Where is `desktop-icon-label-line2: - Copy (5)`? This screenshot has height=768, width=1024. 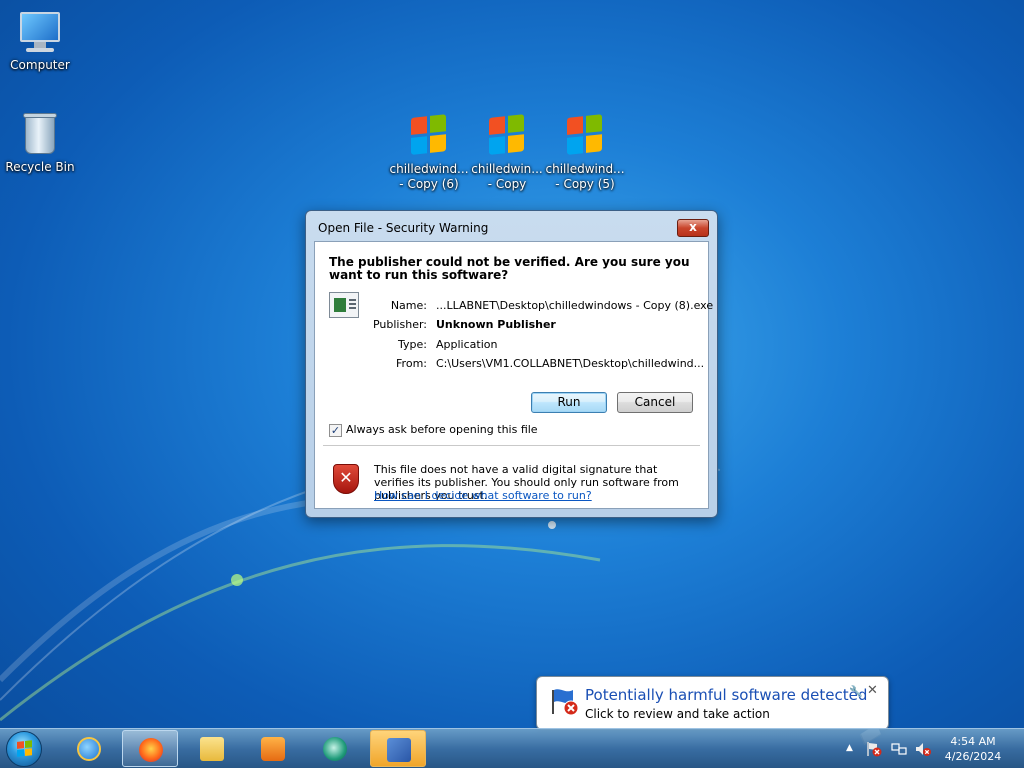
desktop-icon-label-line2: - Copy (5) is located at coordinates (585, 184).